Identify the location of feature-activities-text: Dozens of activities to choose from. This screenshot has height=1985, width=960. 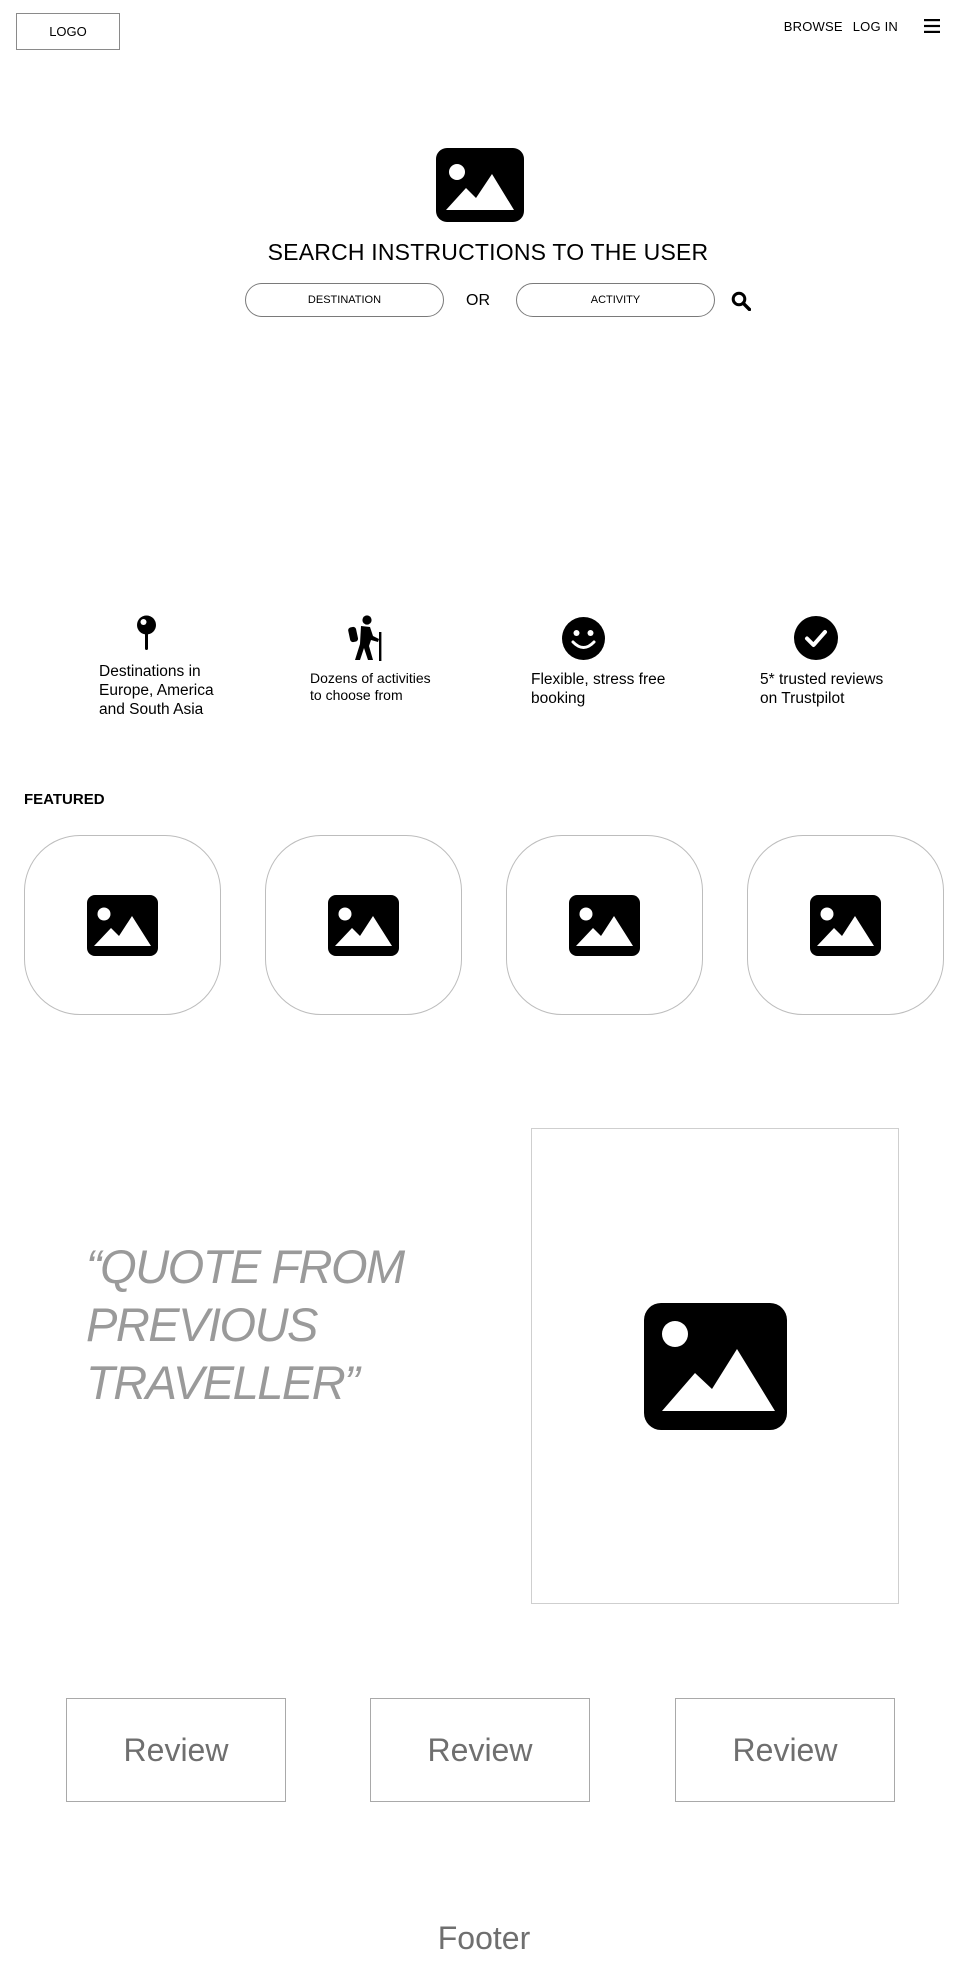
(370, 686).